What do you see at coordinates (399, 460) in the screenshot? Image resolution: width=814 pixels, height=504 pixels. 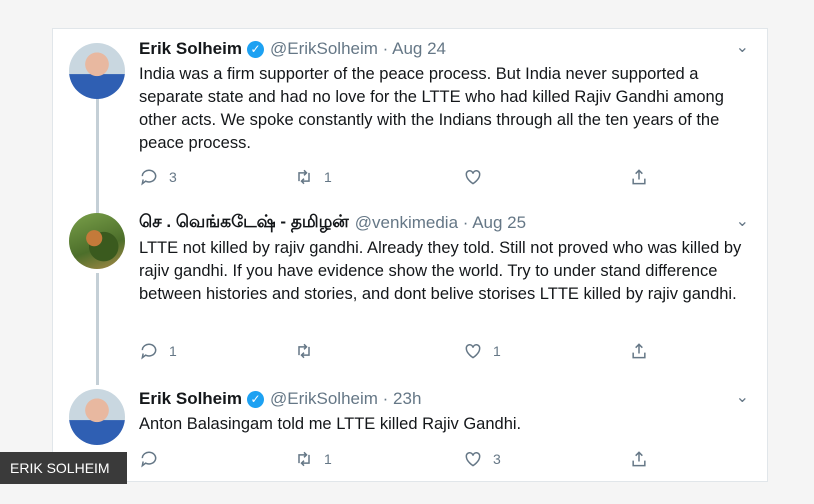 I see `tweet-actions: 1 3` at bounding box center [399, 460].